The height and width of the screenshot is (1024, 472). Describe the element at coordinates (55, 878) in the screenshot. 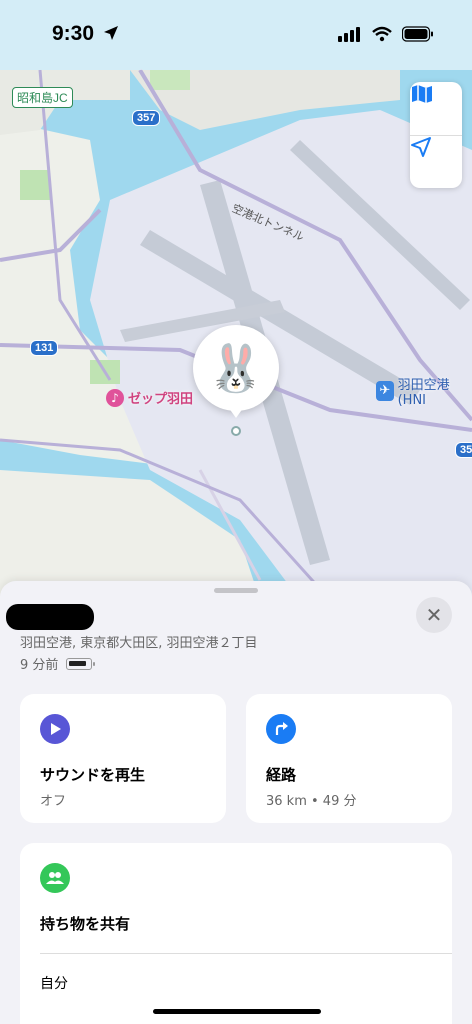

I see `people-icon` at that location.